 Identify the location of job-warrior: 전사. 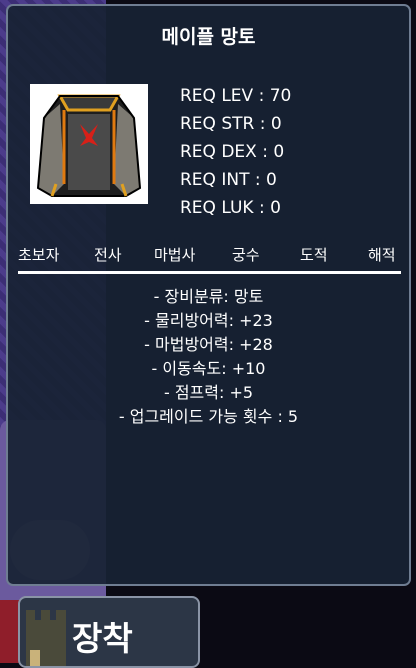
(108, 255).